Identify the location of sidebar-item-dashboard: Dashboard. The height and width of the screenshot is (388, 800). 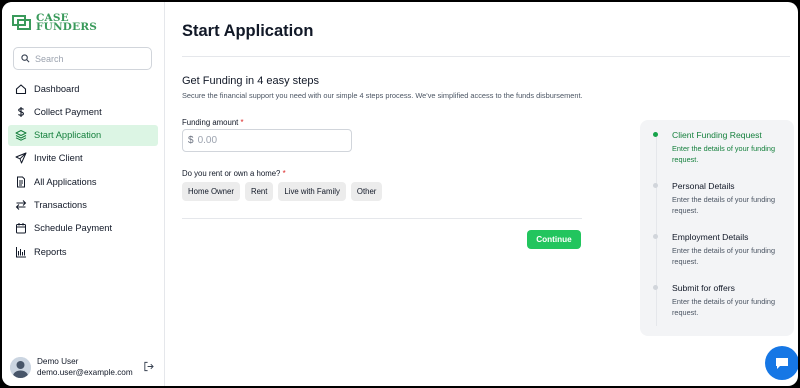
(83, 88).